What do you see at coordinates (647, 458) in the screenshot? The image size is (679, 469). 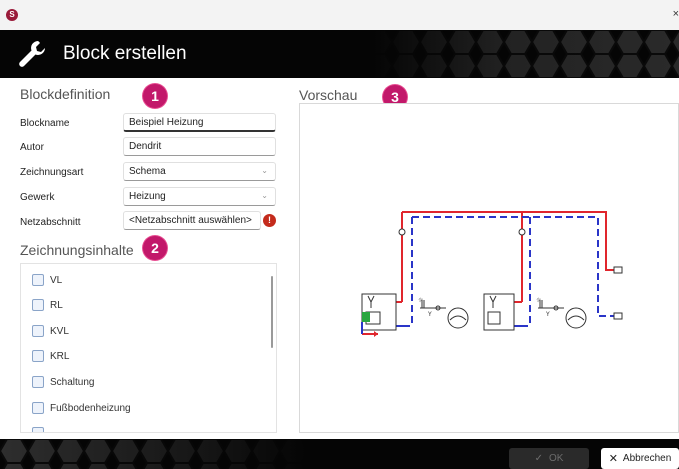 I see `cancel-label: Abbrechen` at bounding box center [647, 458].